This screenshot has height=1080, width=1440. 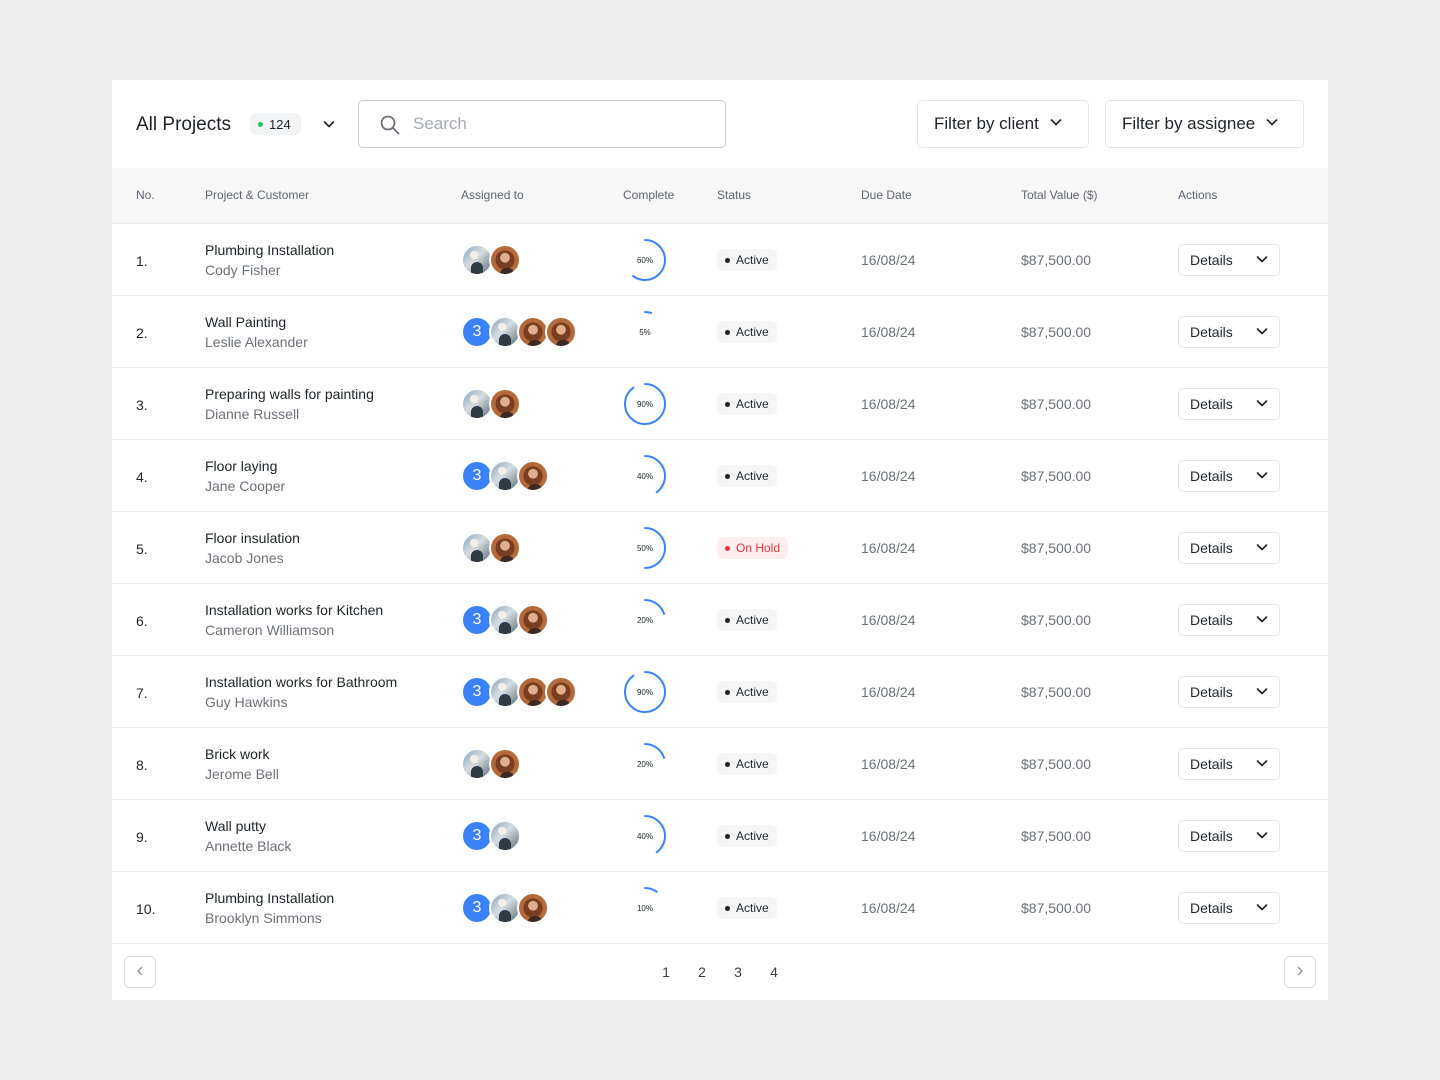 What do you see at coordinates (252, 538) in the screenshot?
I see `project-name: Floor insulation` at bounding box center [252, 538].